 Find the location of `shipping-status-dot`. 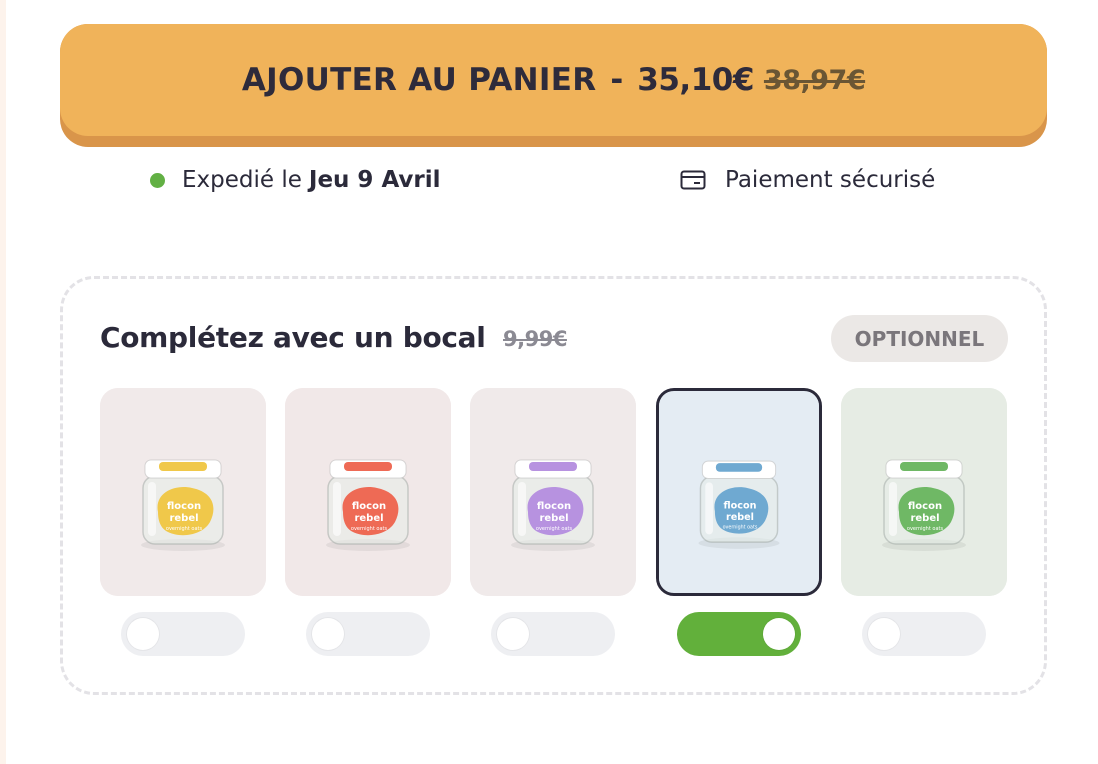

shipping-status-dot is located at coordinates (157, 180).